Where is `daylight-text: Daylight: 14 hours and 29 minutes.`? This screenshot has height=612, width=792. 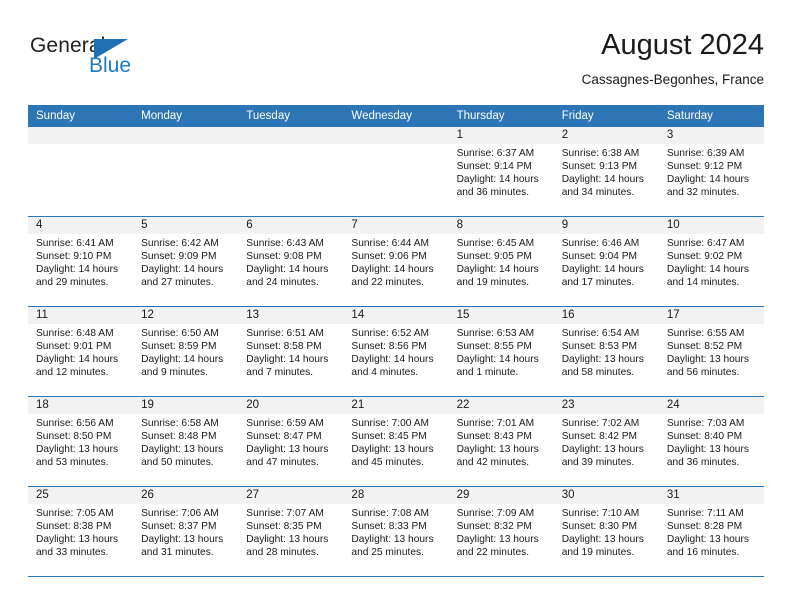 daylight-text: Daylight: 14 hours and 29 minutes. is located at coordinates (77, 276).